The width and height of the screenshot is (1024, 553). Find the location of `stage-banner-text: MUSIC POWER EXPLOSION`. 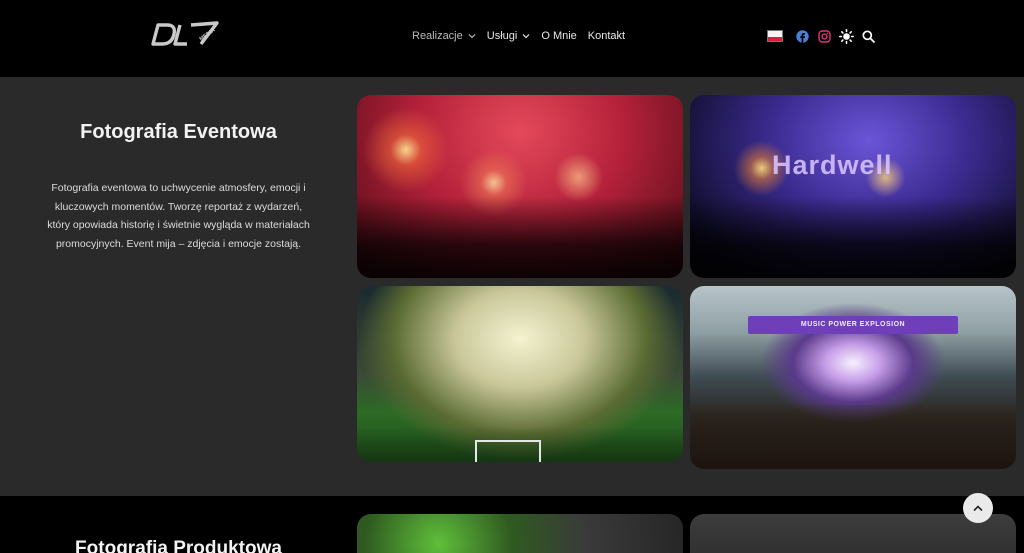

stage-banner-text: MUSIC POWER EXPLOSION is located at coordinates (853, 324).